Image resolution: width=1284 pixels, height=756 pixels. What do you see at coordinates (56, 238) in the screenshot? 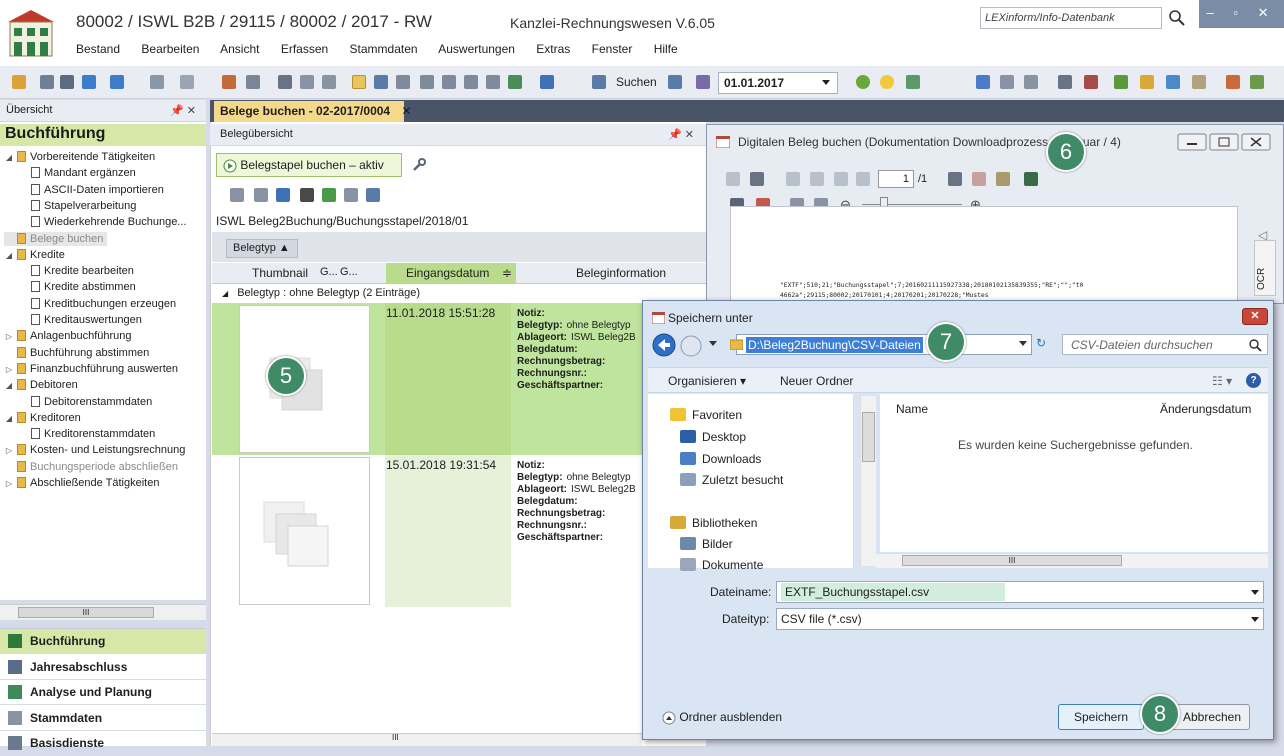
I see `tree-item: Belege buchen` at bounding box center [56, 238].